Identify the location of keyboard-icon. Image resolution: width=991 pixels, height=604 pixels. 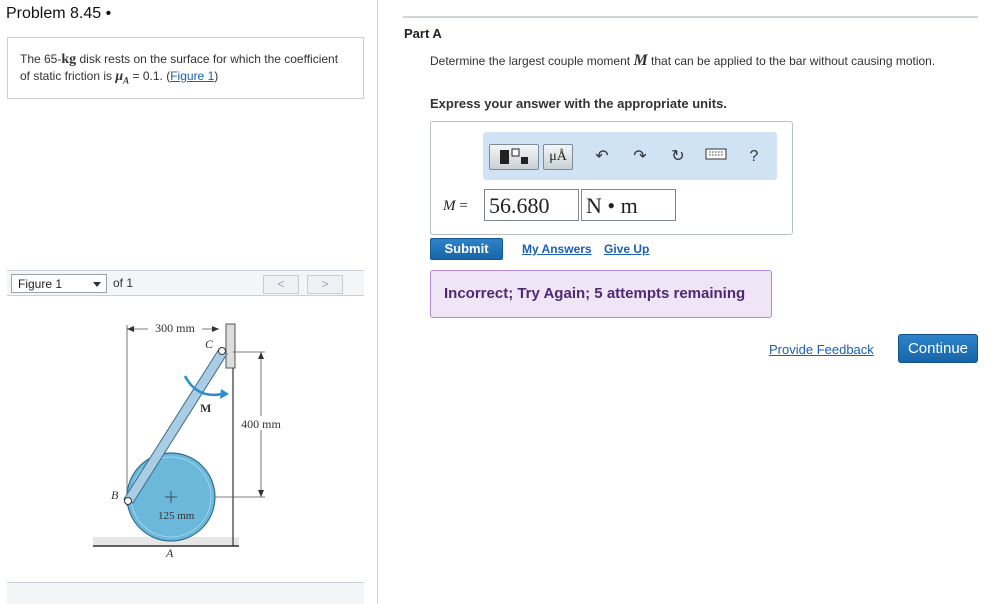
(716, 157).